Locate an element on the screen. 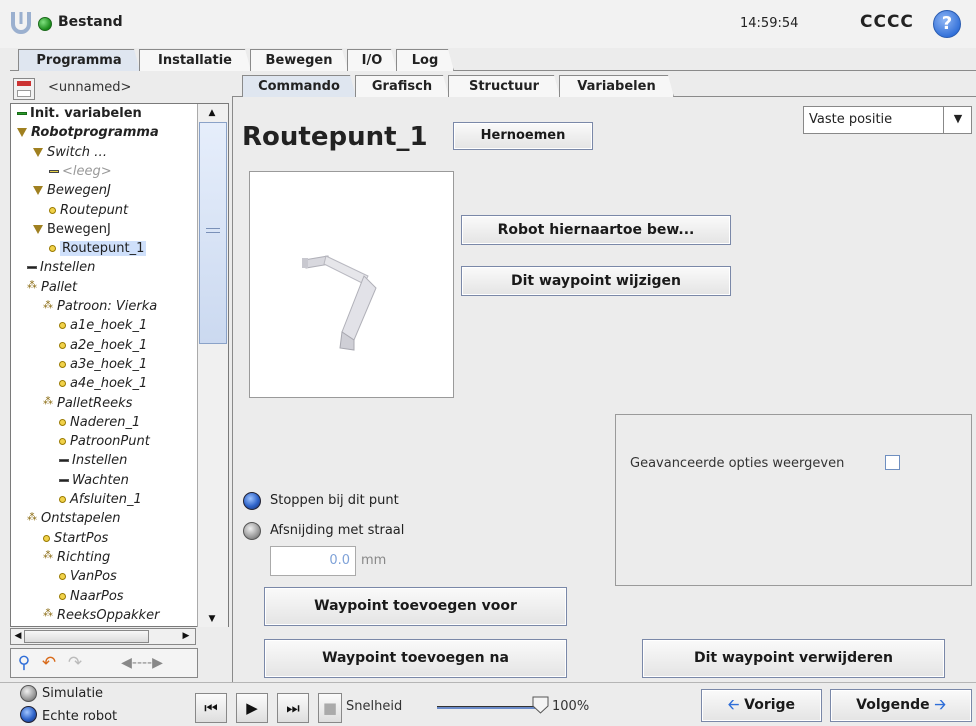 This screenshot has width=976, height=726. tab-installatie: Installatie is located at coordinates (195, 60).